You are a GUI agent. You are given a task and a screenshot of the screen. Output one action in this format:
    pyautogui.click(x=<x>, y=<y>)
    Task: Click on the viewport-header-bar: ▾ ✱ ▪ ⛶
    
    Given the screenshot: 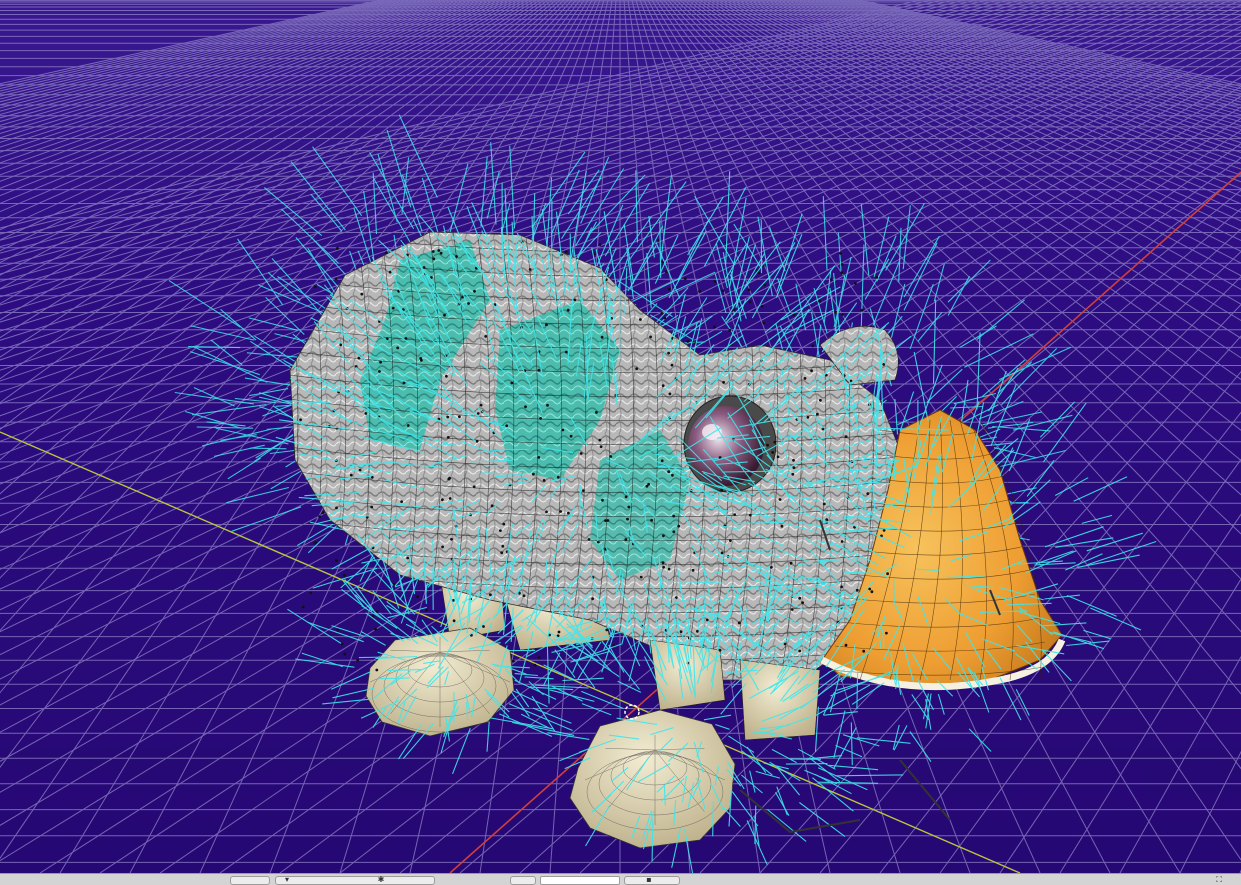 What is the action you would take?
    pyautogui.click(x=620, y=879)
    